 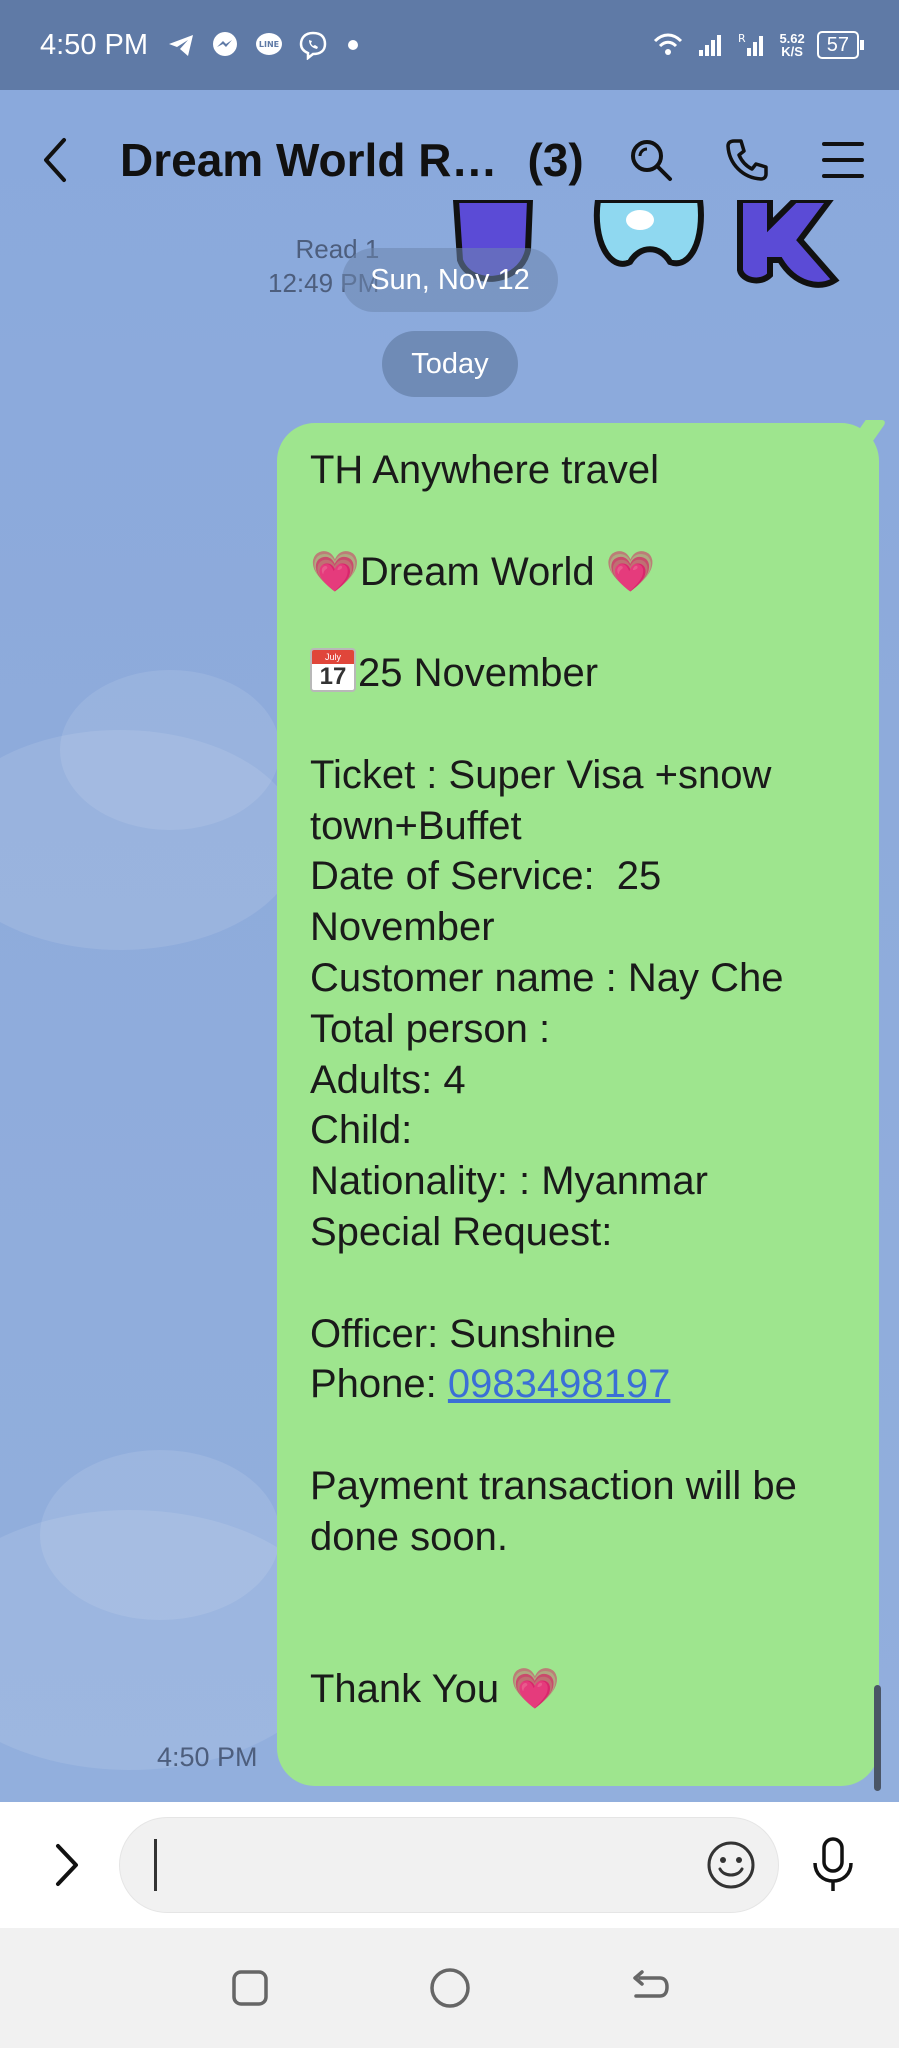 What do you see at coordinates (559, 1384) in the screenshot?
I see `phone-number-link: 0983498197` at bounding box center [559, 1384].